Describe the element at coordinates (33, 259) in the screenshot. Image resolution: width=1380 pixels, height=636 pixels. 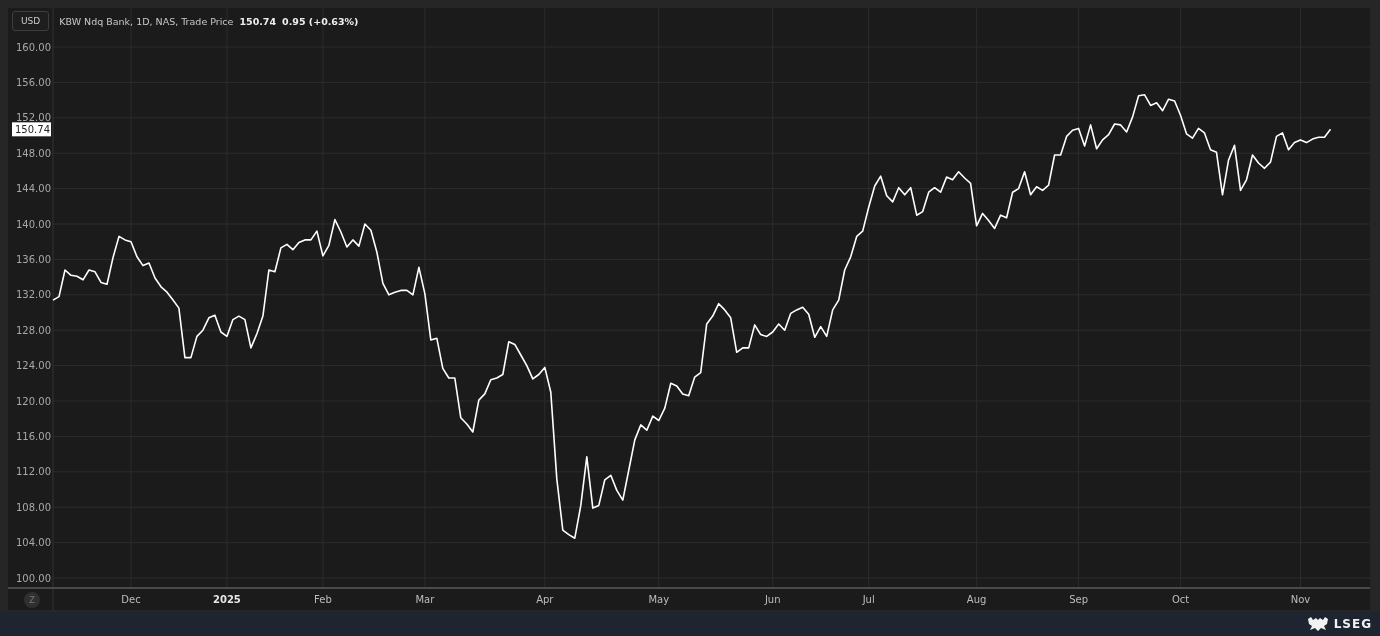
I see `axis-label: 136.00` at that location.